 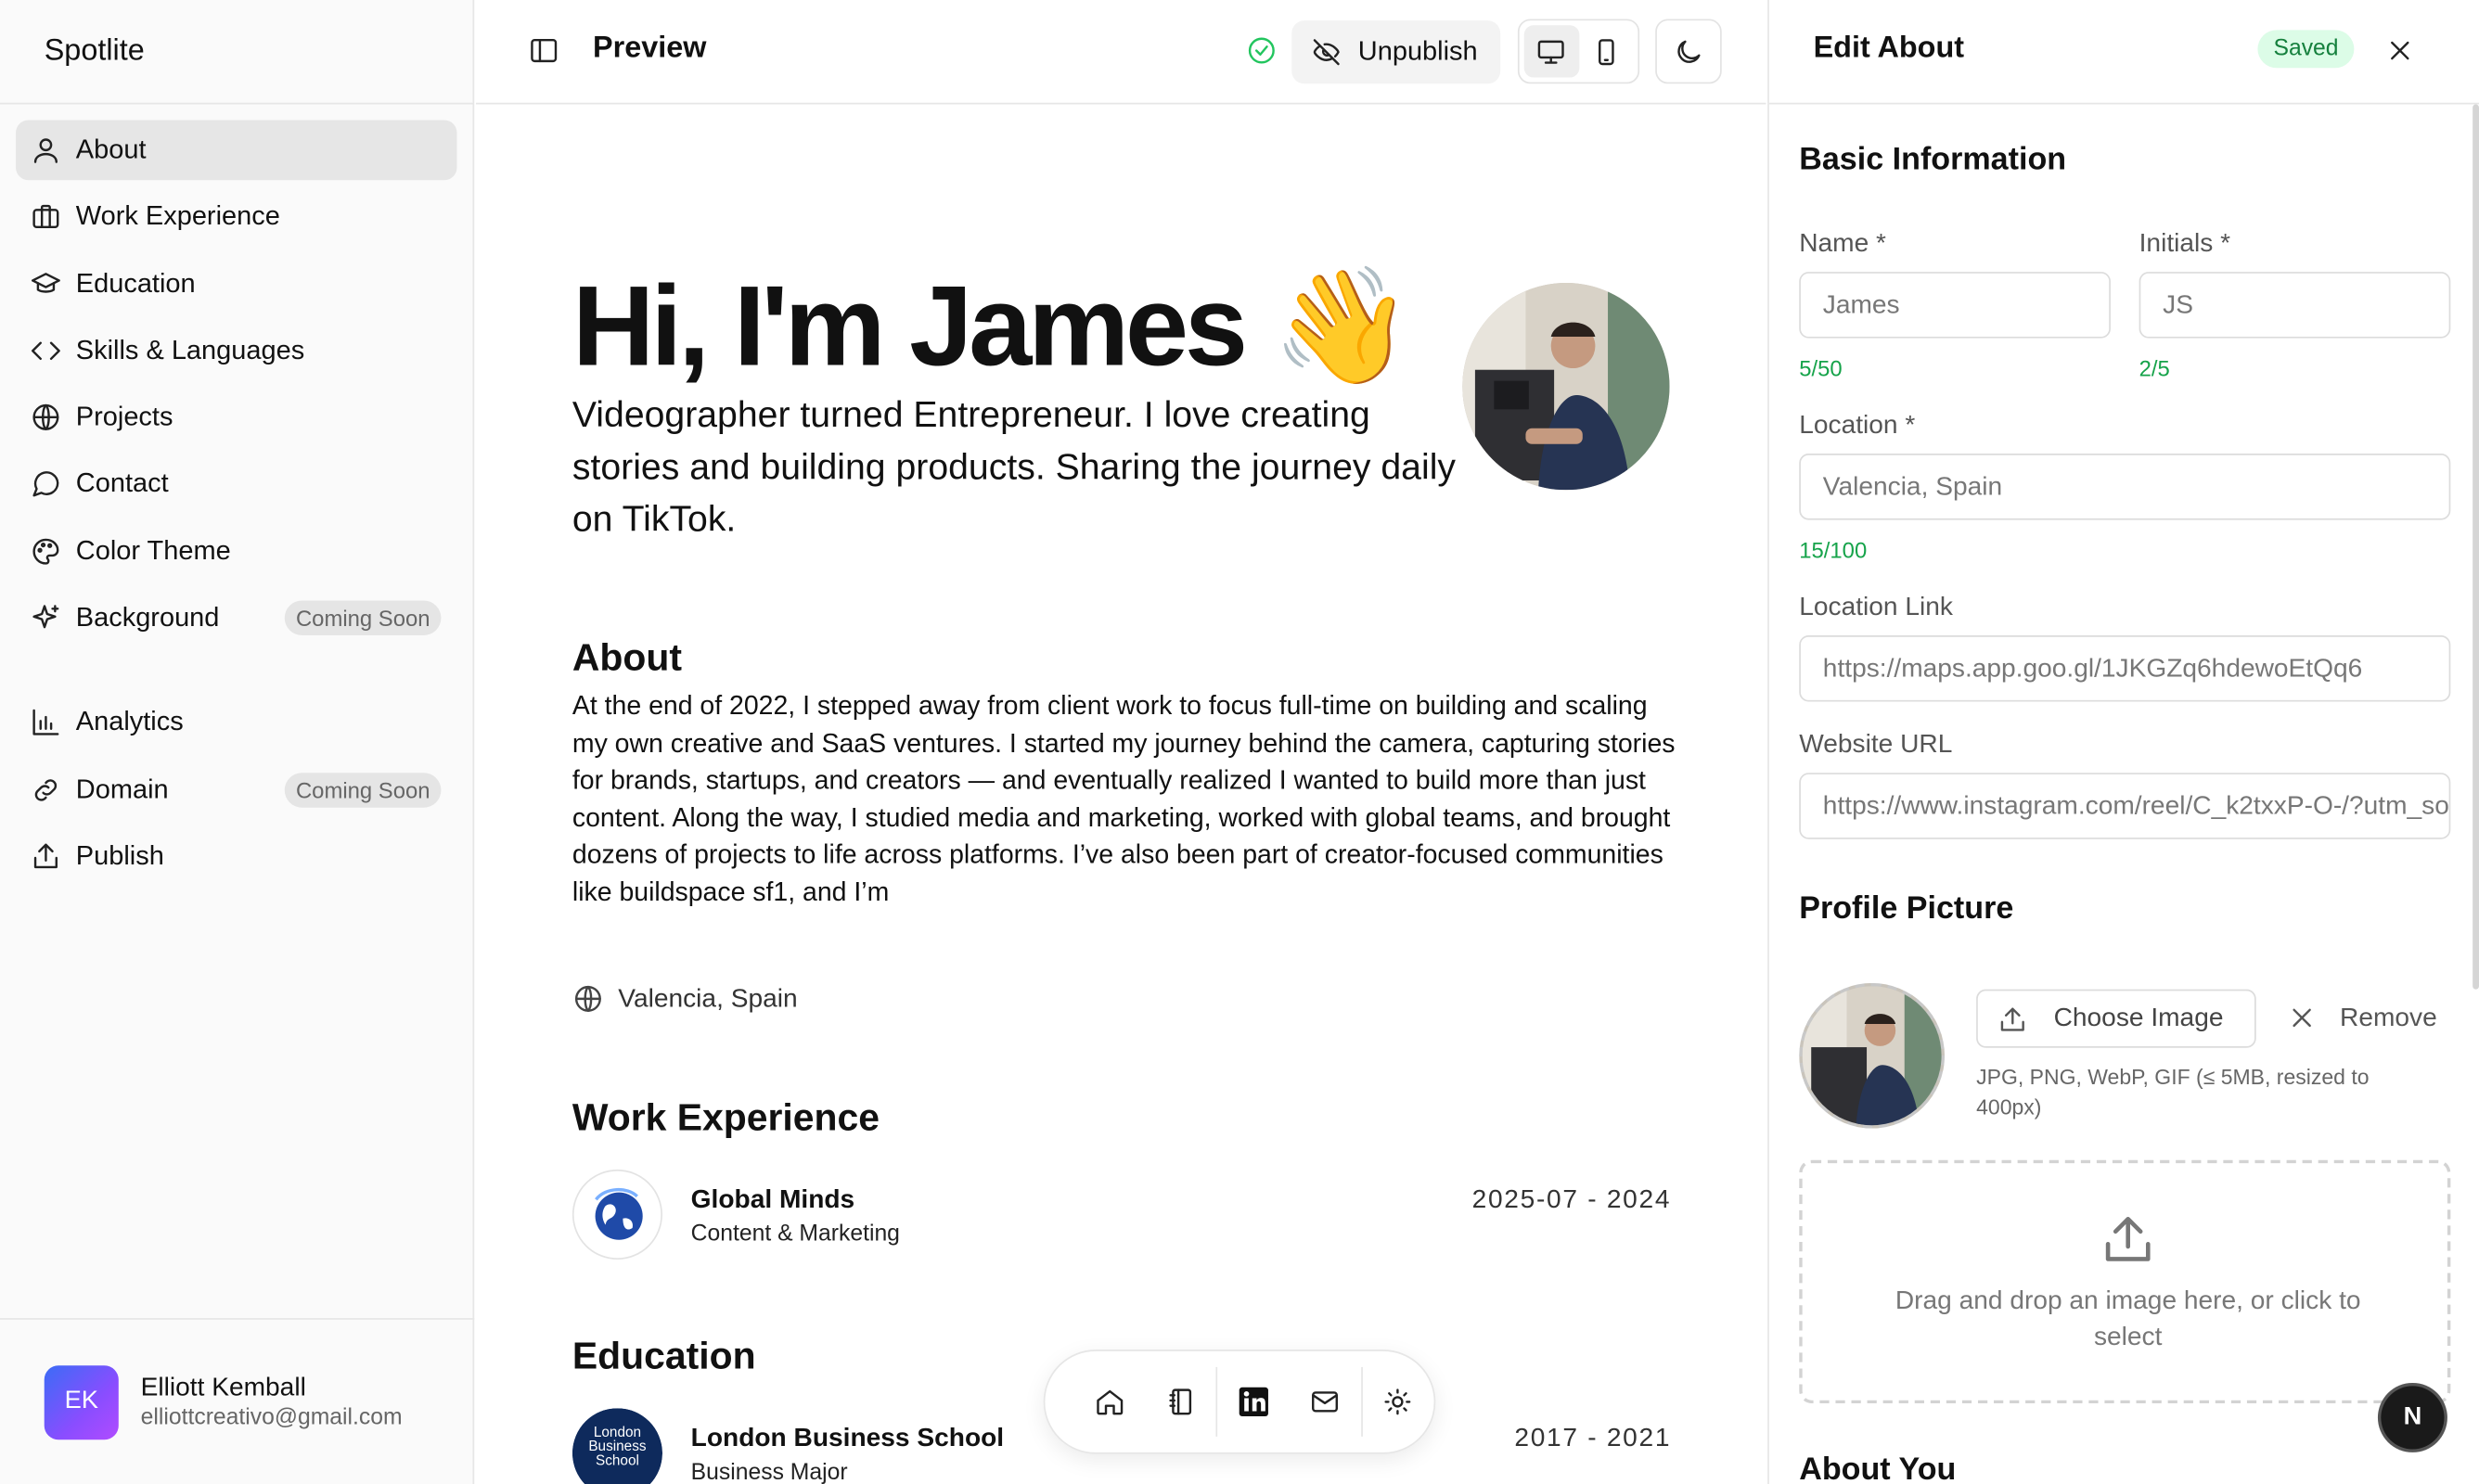 What do you see at coordinates (120, 855) in the screenshot?
I see `sidebar-item-label: Publish` at bounding box center [120, 855].